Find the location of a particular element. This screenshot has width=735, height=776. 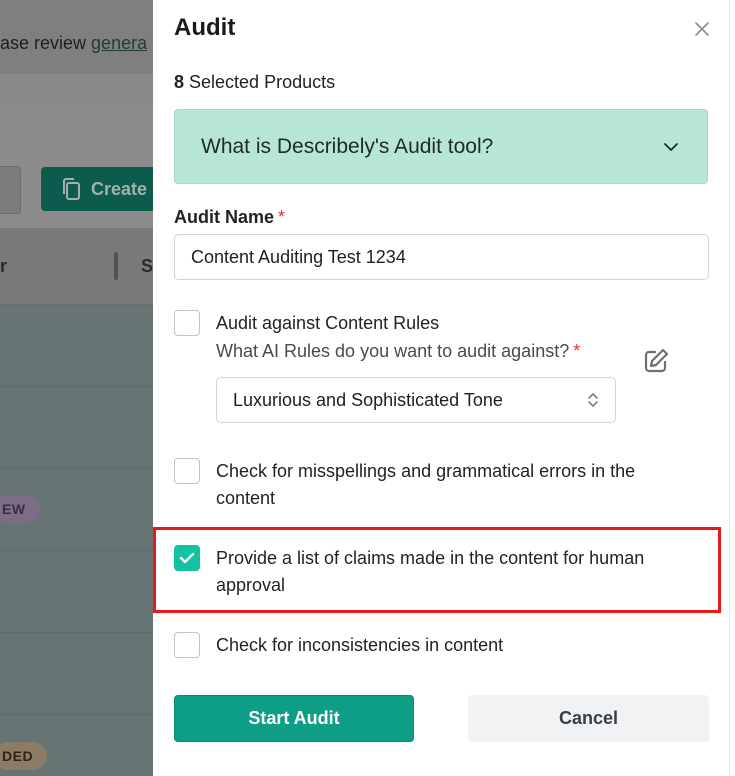

rules-select: Luxurious and Sophisticated Tone is located at coordinates (416, 400).